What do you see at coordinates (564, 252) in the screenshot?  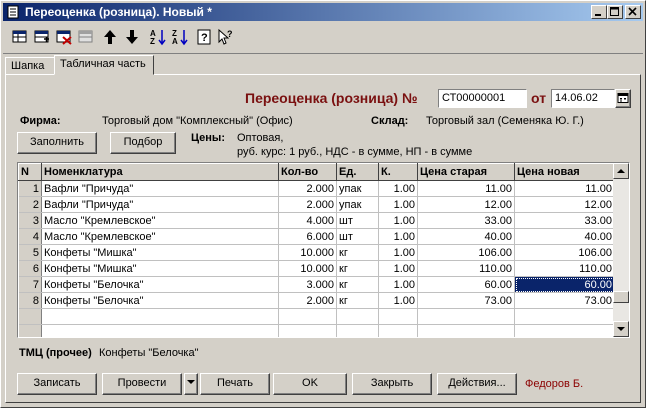 I see `new-price-cell: 106.00` at bounding box center [564, 252].